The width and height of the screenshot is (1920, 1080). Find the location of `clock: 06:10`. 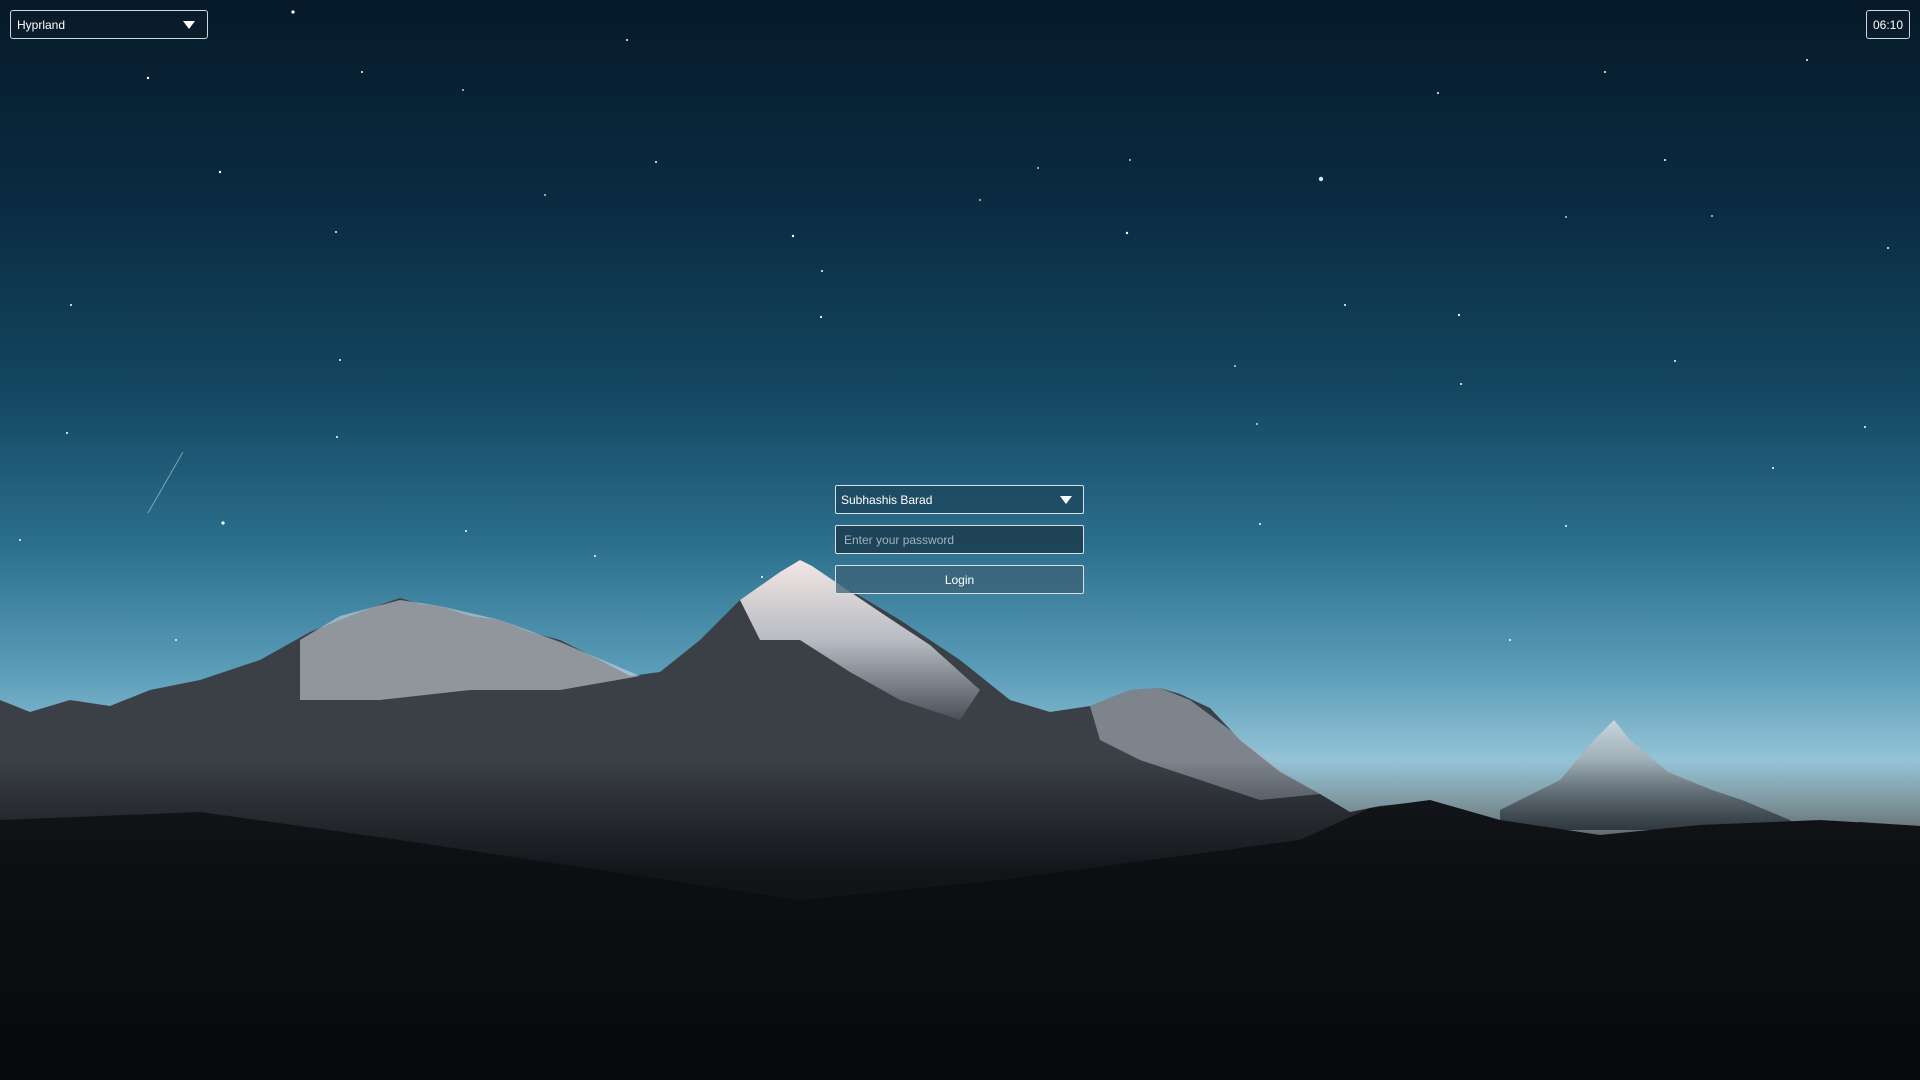

clock: 06:10 is located at coordinates (1887, 24).